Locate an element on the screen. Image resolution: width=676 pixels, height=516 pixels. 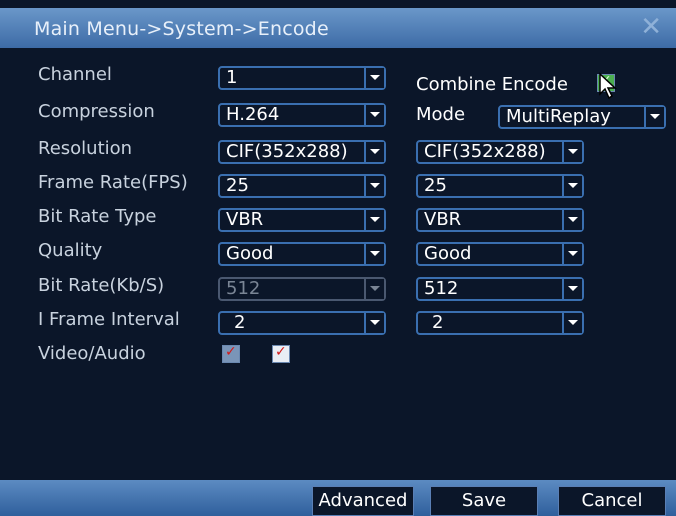
channel-value: 1 is located at coordinates (232, 77).